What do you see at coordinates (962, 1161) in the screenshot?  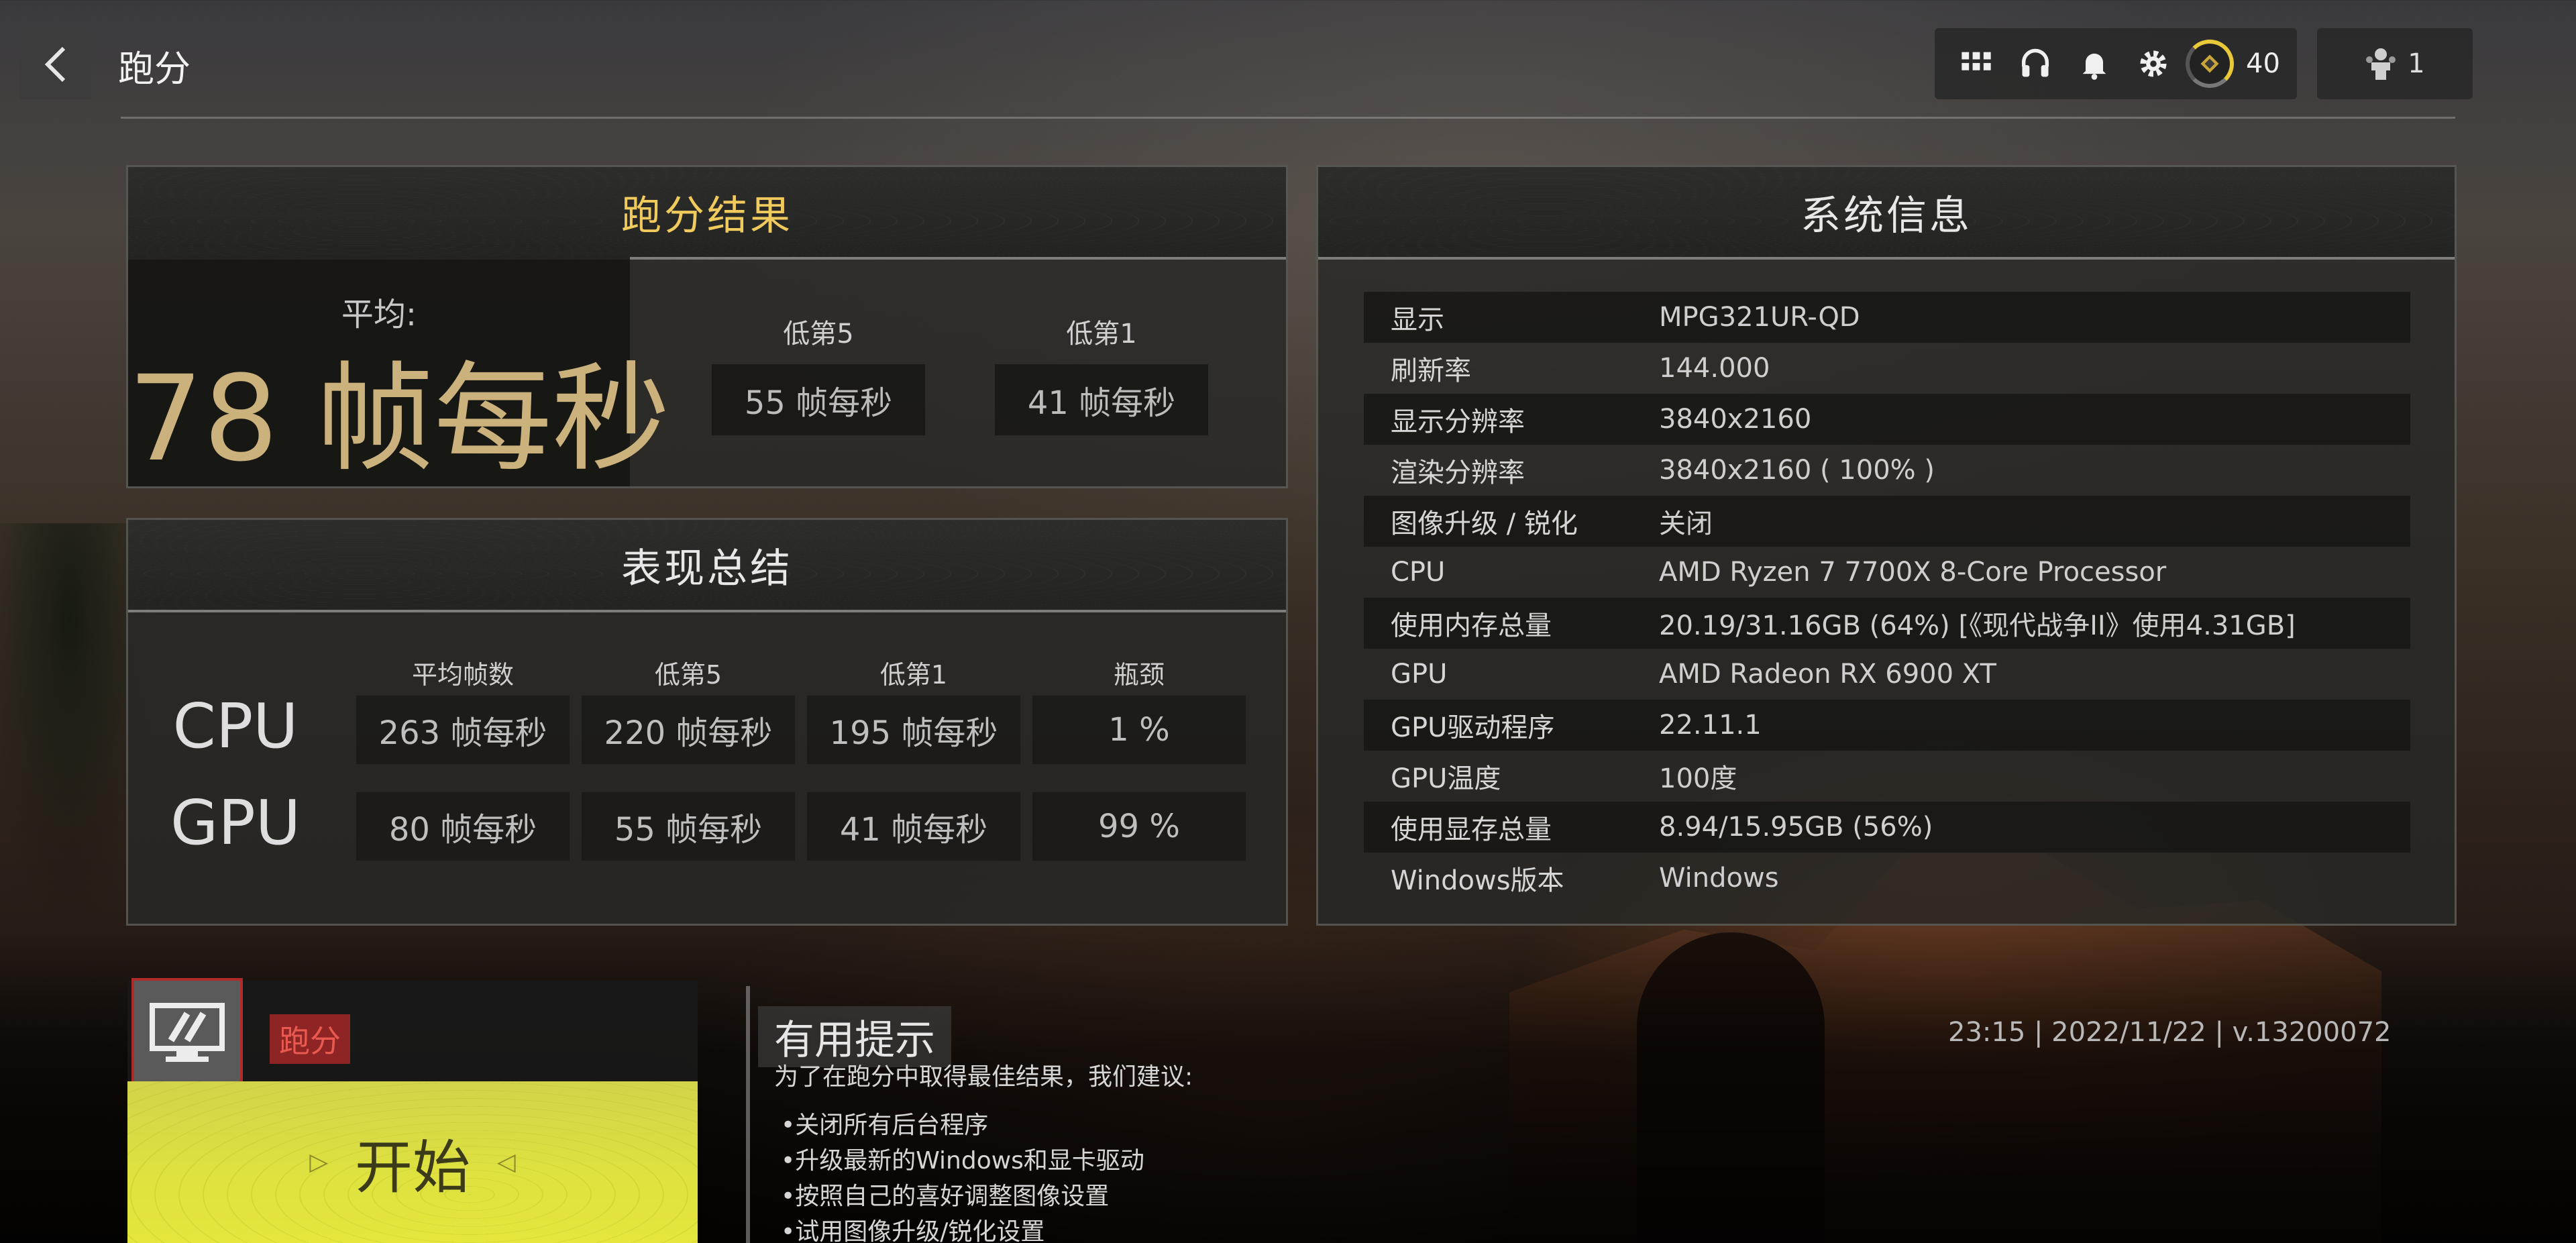 I see `tip-item: •升级最新的Windows和显卡驱动` at bounding box center [962, 1161].